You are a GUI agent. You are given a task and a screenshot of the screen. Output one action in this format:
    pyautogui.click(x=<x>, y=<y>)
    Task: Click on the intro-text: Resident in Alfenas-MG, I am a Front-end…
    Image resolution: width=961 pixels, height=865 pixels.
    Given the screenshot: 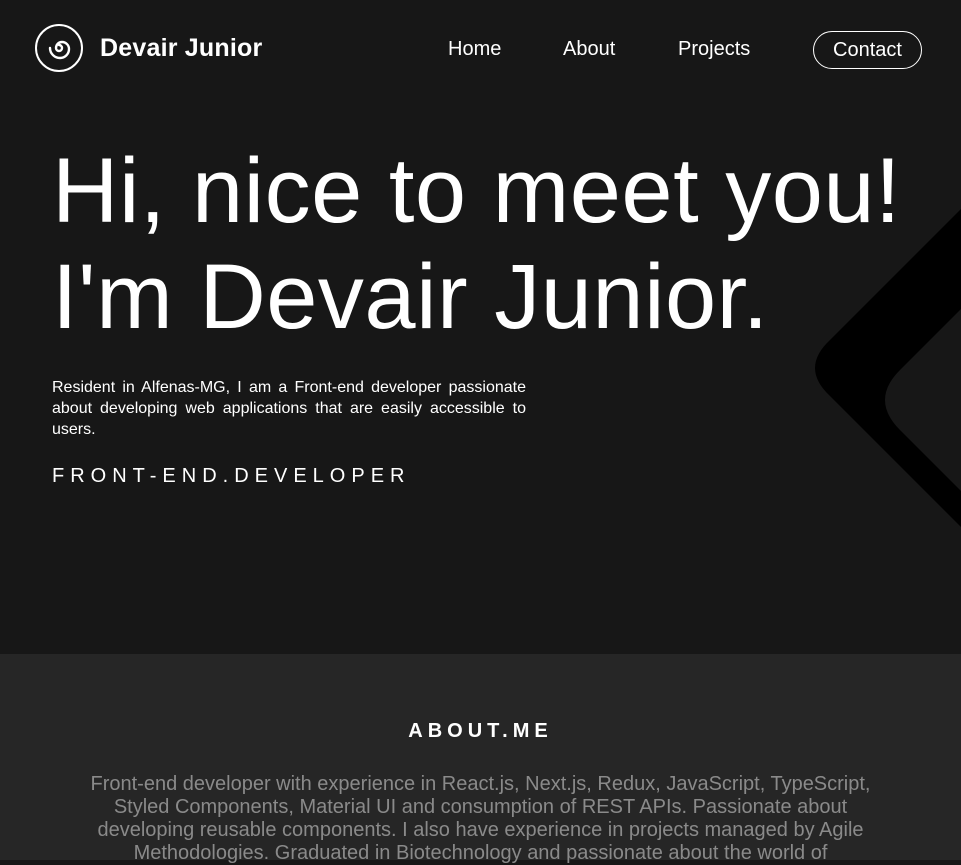 What is the action you would take?
    pyautogui.click(x=289, y=408)
    